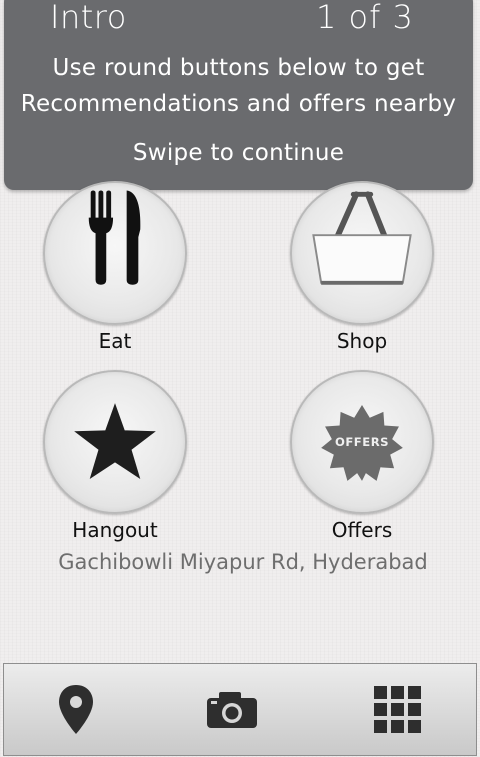  What do you see at coordinates (362, 530) in the screenshot?
I see `offers-label: Offers` at bounding box center [362, 530].